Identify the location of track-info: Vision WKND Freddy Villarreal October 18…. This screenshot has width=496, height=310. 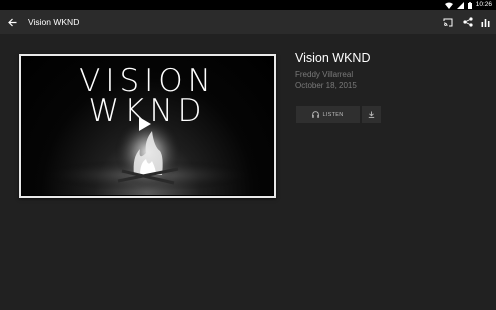
(390, 70).